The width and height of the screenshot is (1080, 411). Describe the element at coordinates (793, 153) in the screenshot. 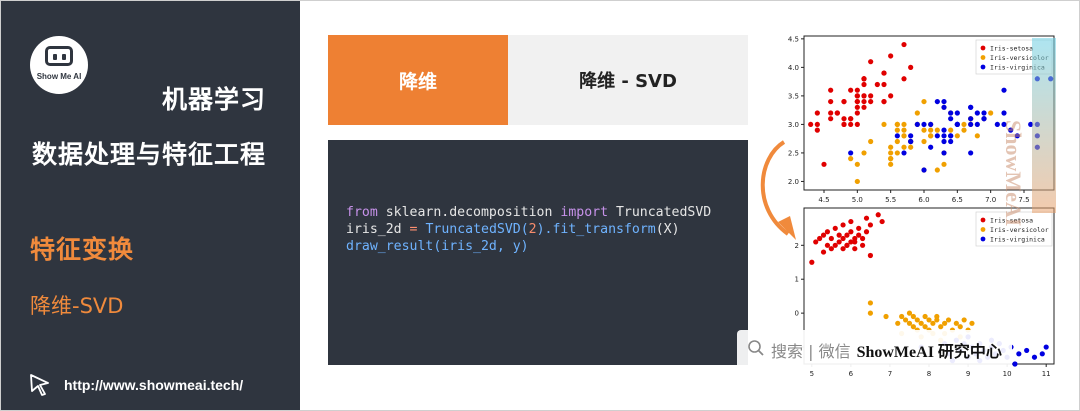

I see `y-tick-label: 2.5` at that location.